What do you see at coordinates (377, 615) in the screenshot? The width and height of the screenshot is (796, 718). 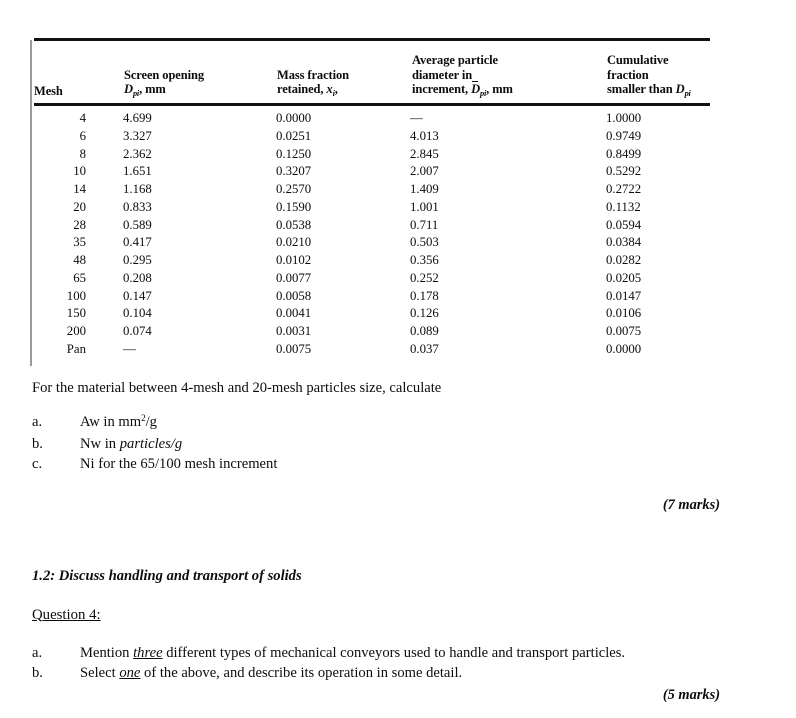 I see `question-4-heading: Question 4:` at bounding box center [377, 615].